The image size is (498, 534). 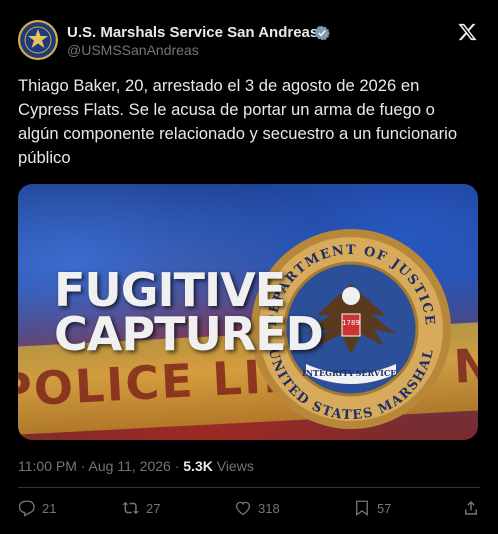 I want to click on seal-year: 1789, so click(x=351, y=323).